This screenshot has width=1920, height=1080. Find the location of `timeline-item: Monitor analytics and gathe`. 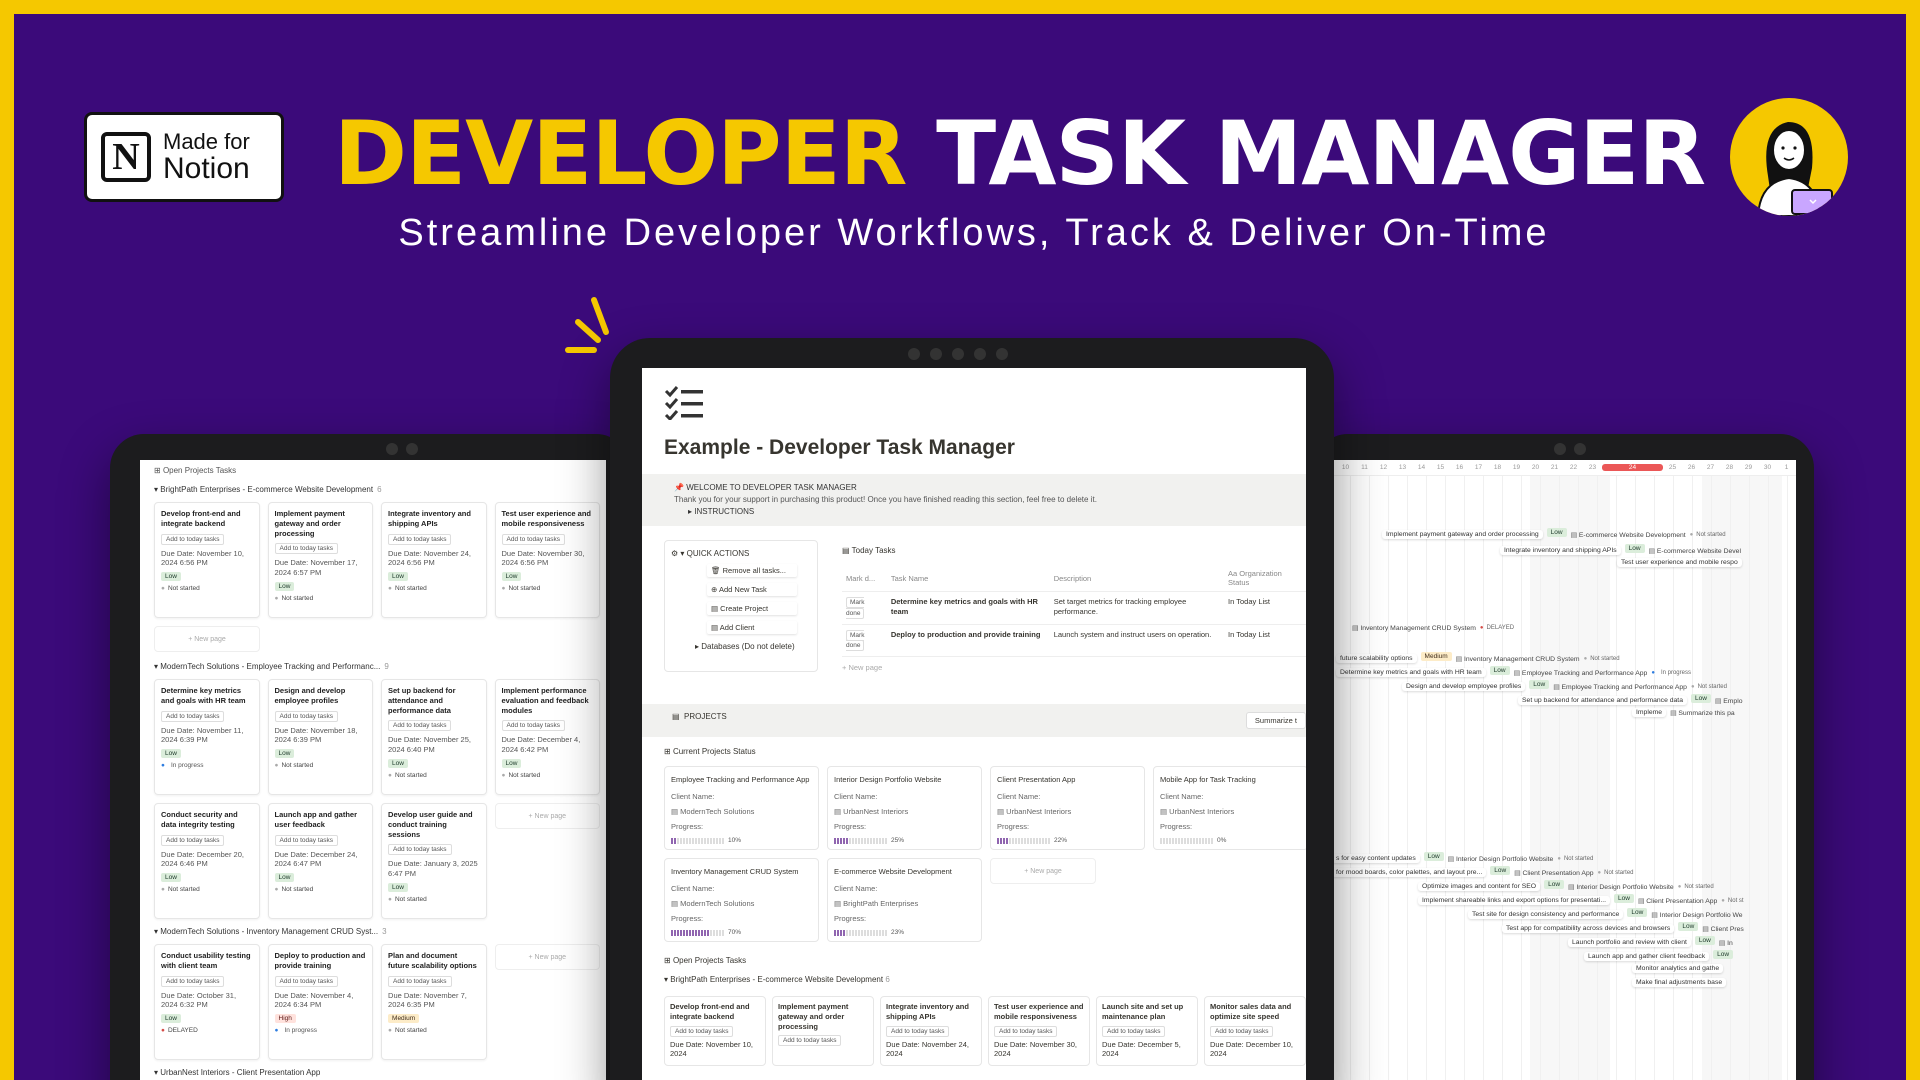

timeline-item: Monitor analytics and gathe is located at coordinates (1678, 968).